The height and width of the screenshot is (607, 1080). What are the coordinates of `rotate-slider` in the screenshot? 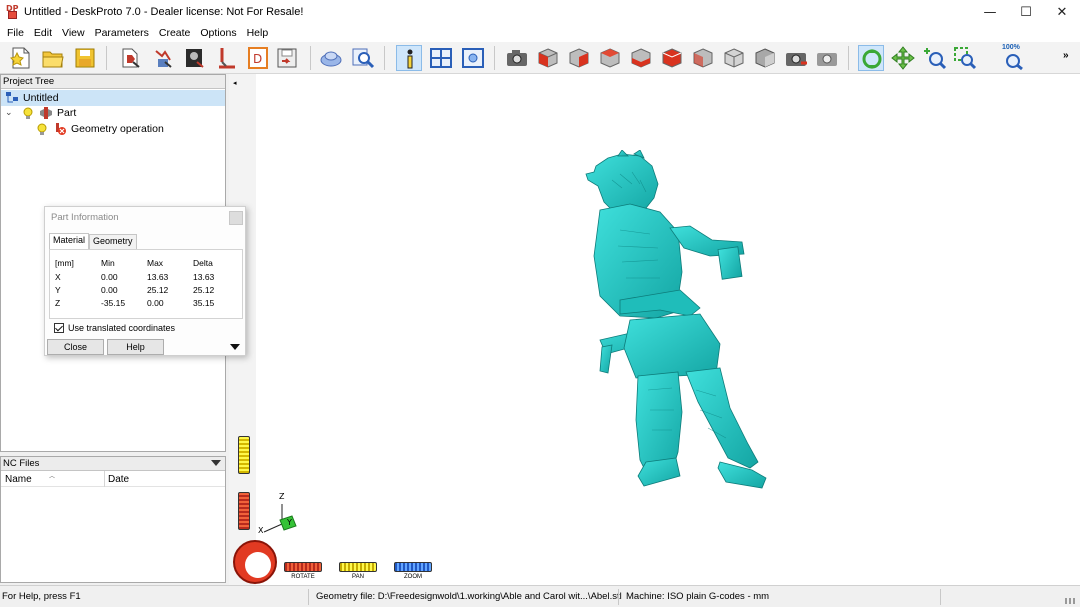 It's located at (303, 567).